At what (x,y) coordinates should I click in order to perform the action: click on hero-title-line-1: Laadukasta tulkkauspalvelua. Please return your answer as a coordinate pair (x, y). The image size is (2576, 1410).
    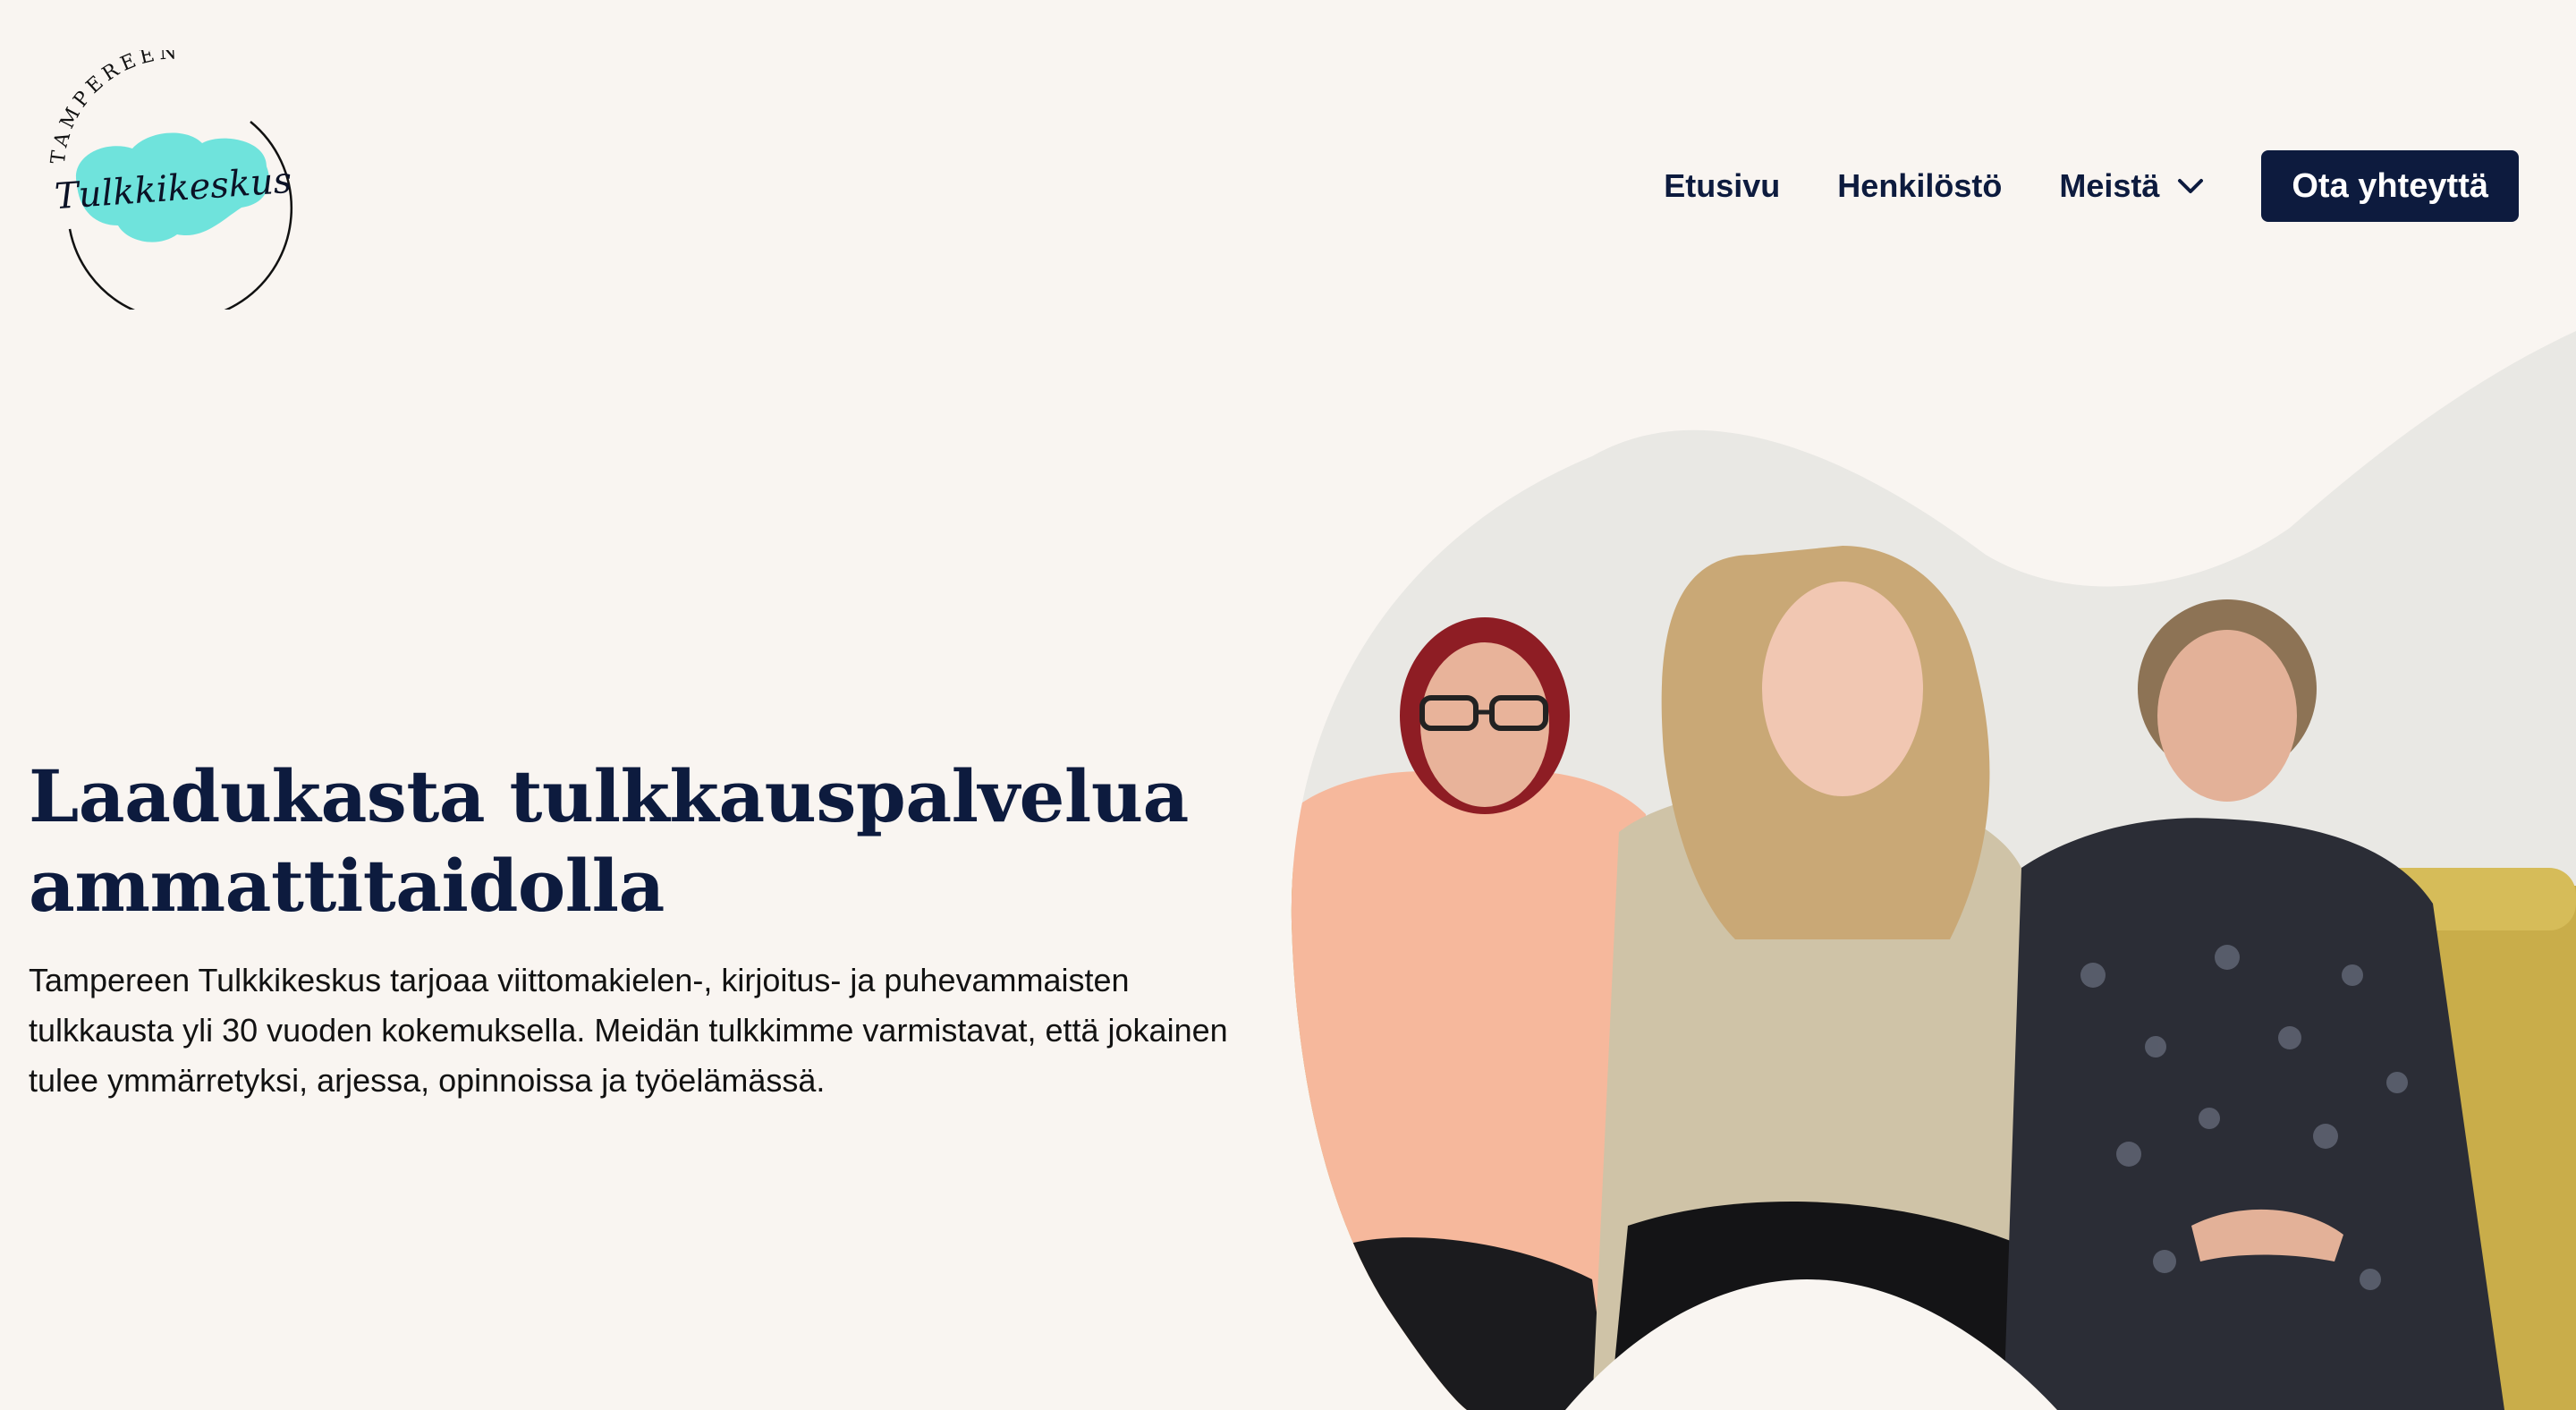
    Looking at the image, I should click on (609, 796).